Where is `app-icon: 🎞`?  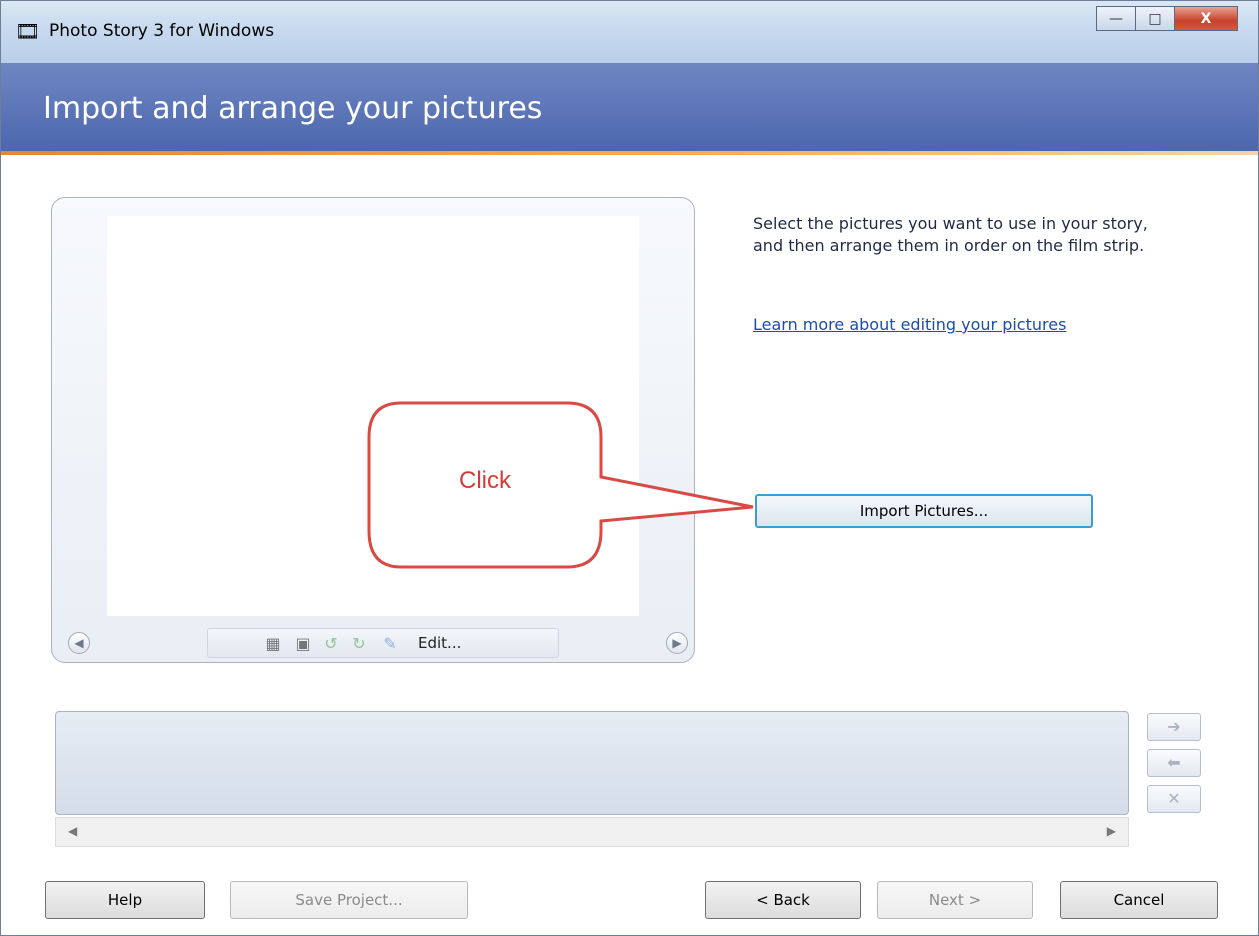 app-icon: 🎞 is located at coordinates (28, 31).